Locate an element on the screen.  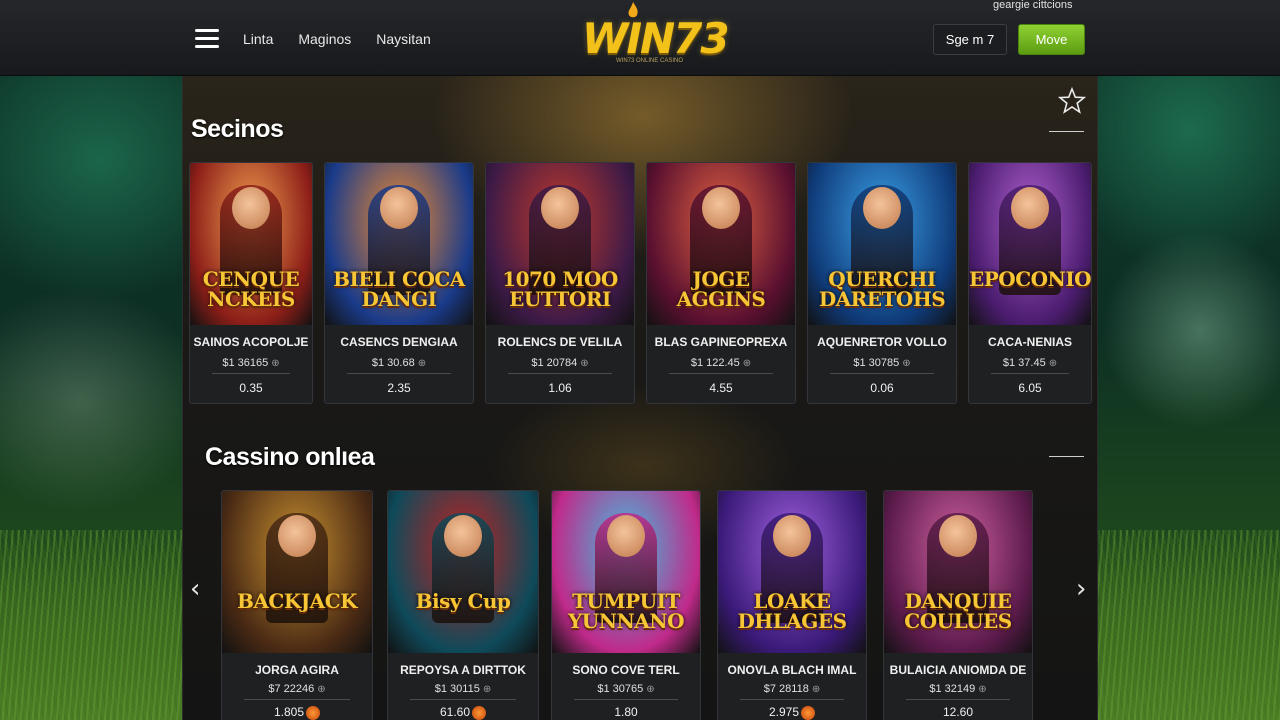
game-thumbnail: CENQUE NCKEIS is located at coordinates (251, 244).